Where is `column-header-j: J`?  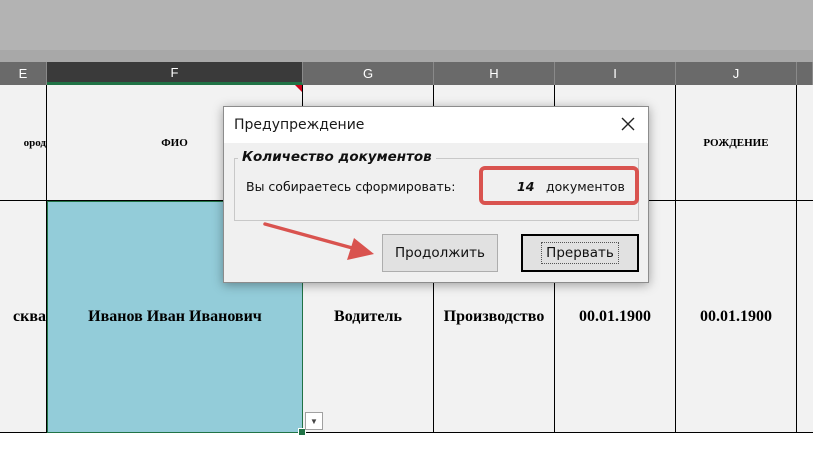
column-header-j: J is located at coordinates (736, 73).